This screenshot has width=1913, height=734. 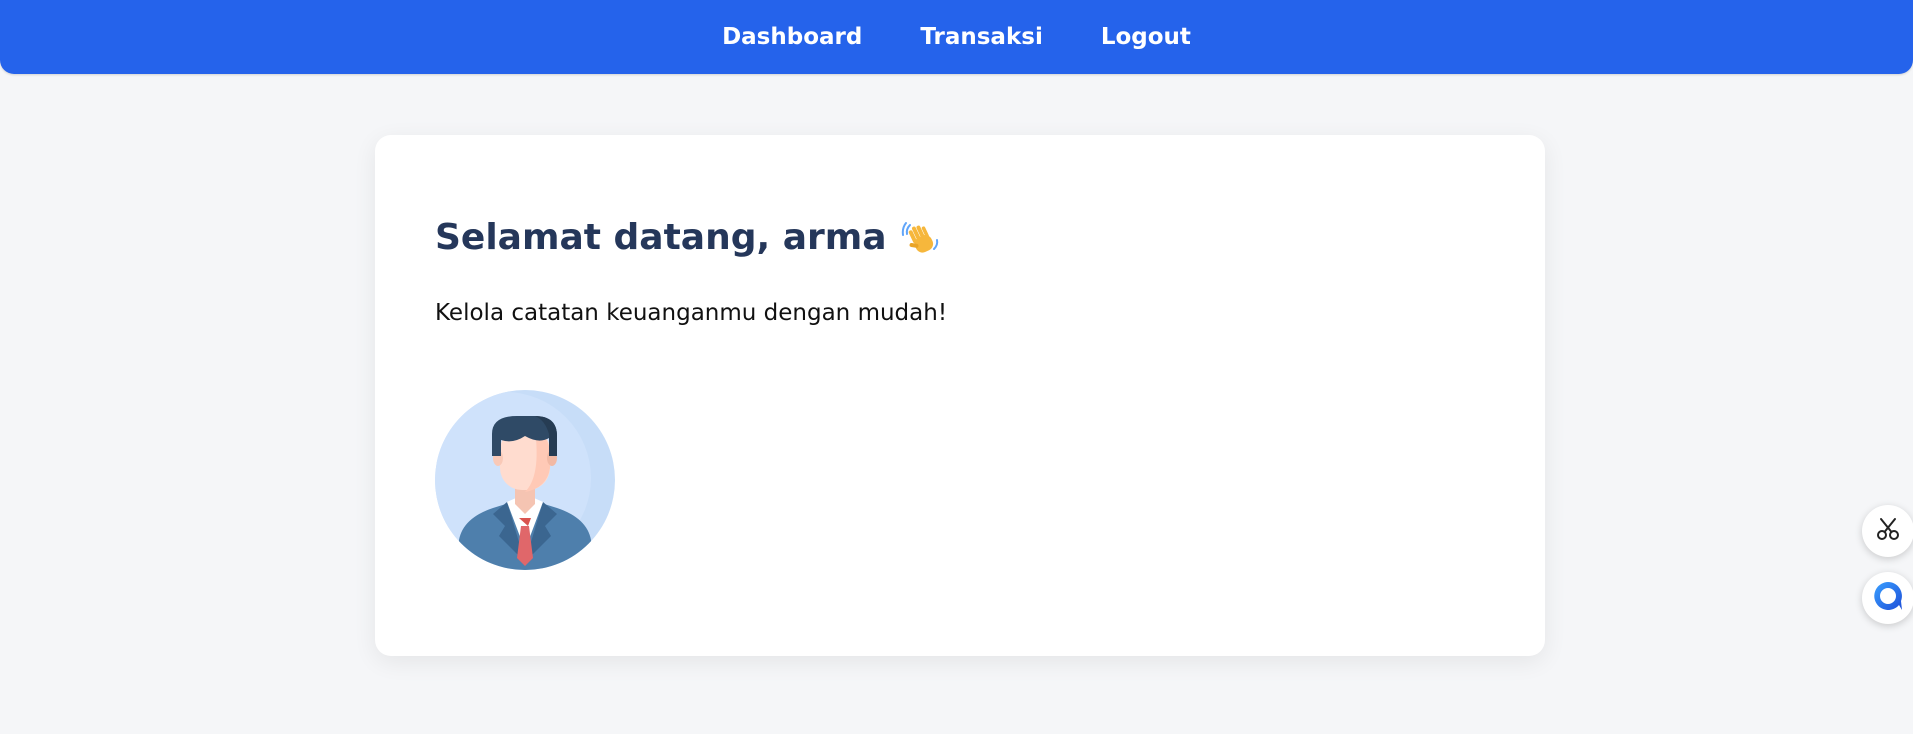 I want to click on nav-link-transaksi: Transaksi, so click(x=981, y=37).